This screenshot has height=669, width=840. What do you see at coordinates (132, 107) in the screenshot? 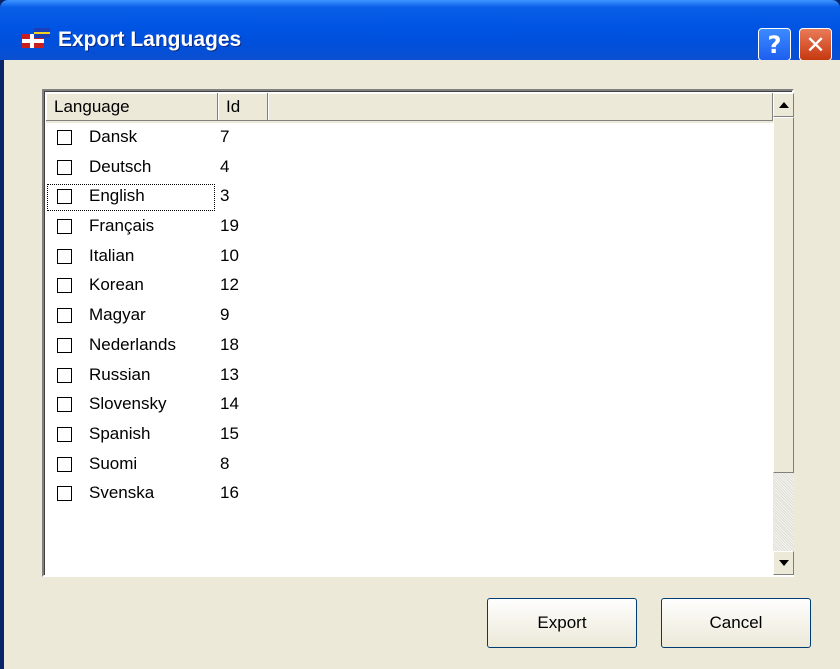
I see `column-header-language: Language` at bounding box center [132, 107].